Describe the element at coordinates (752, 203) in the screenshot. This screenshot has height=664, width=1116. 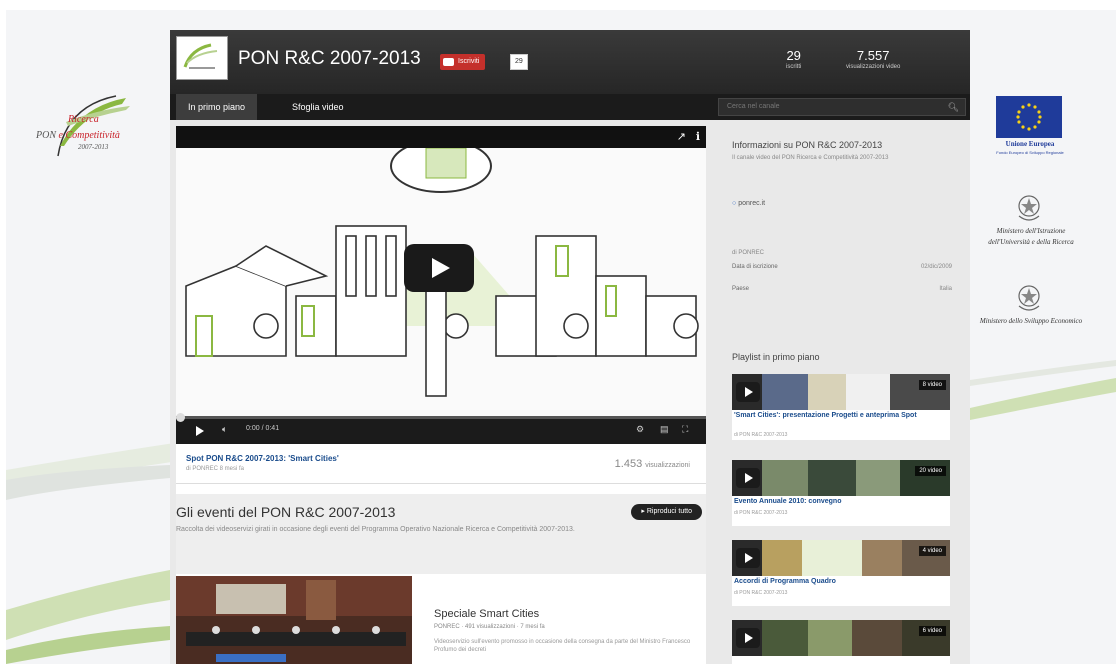
I see `website-link-text: ponrec.it` at that location.